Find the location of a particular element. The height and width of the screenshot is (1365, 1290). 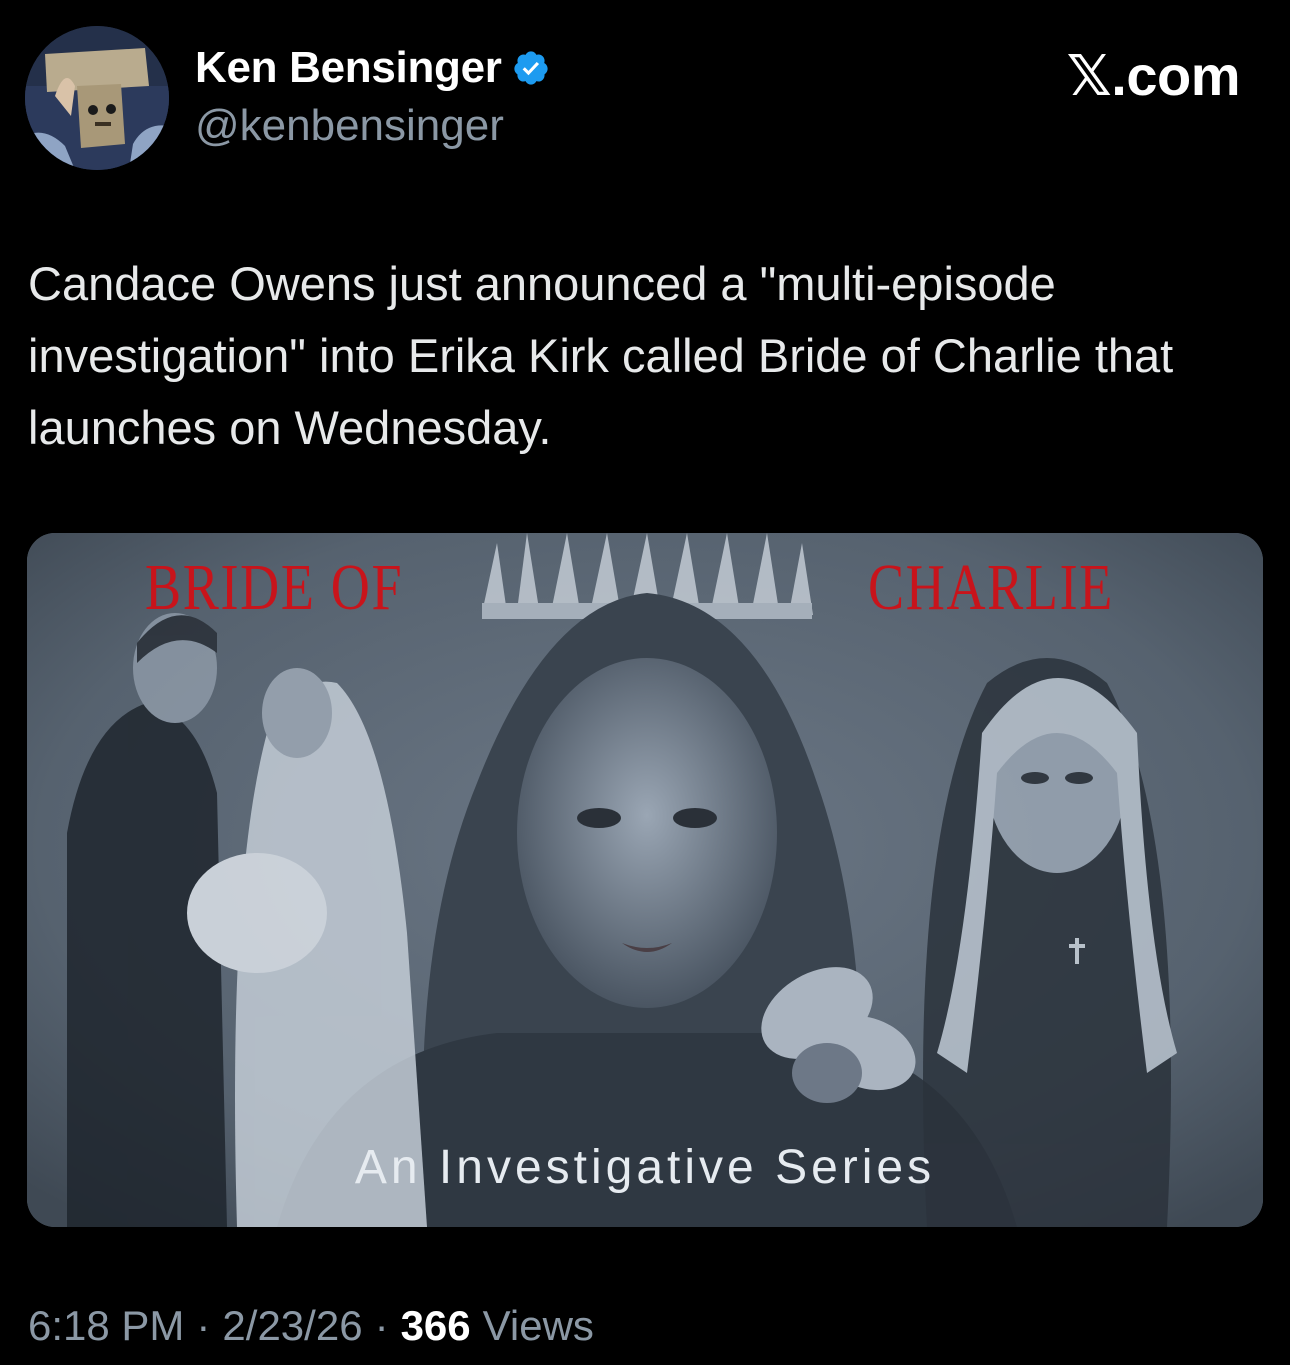

brand-label: .com is located at coordinates (1175, 75).